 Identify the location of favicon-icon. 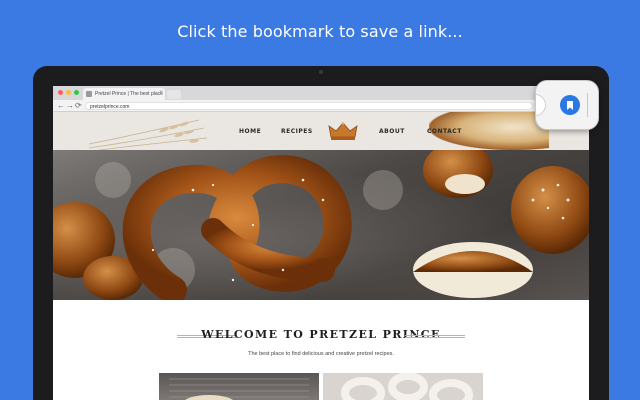
(89, 94).